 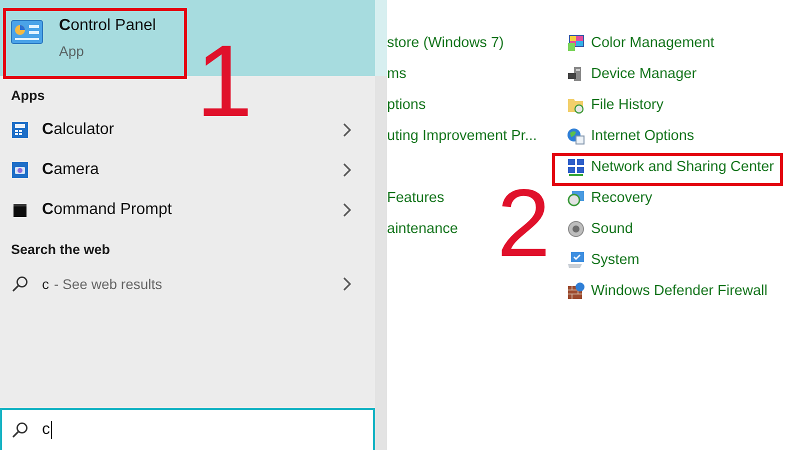 I want to click on control-panel-link: File History, so click(x=672, y=109).